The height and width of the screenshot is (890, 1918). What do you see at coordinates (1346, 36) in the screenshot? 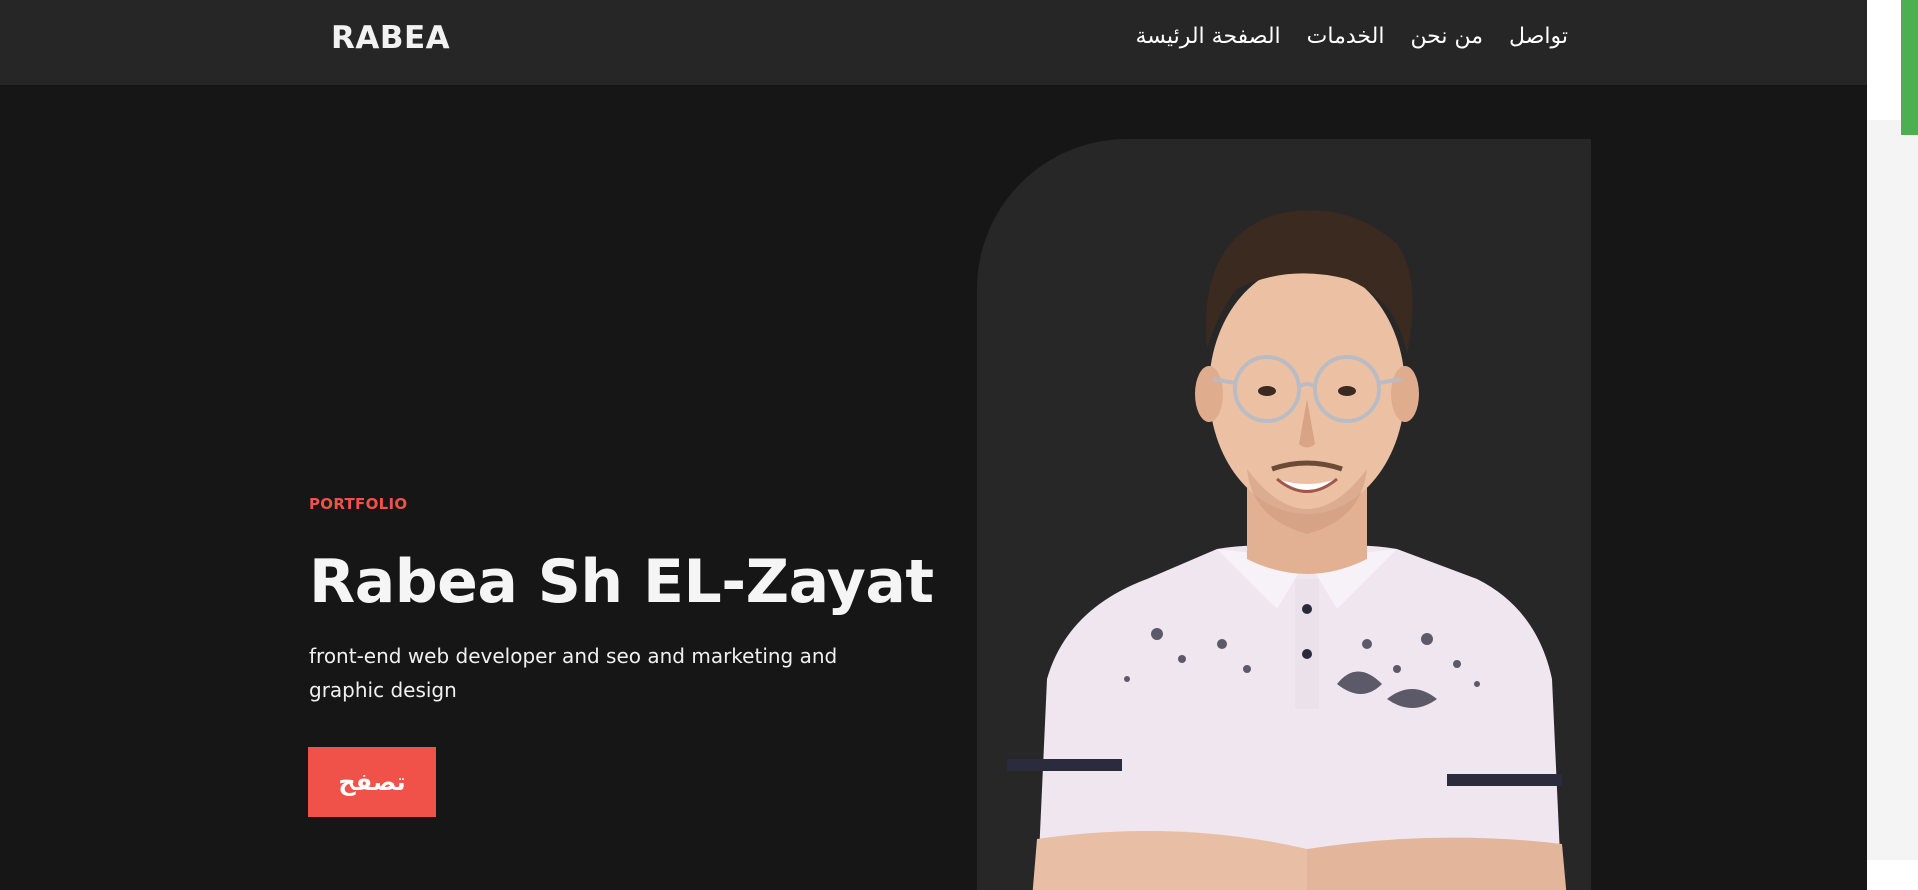
I see `nav-link-services: الخدمات` at bounding box center [1346, 36].